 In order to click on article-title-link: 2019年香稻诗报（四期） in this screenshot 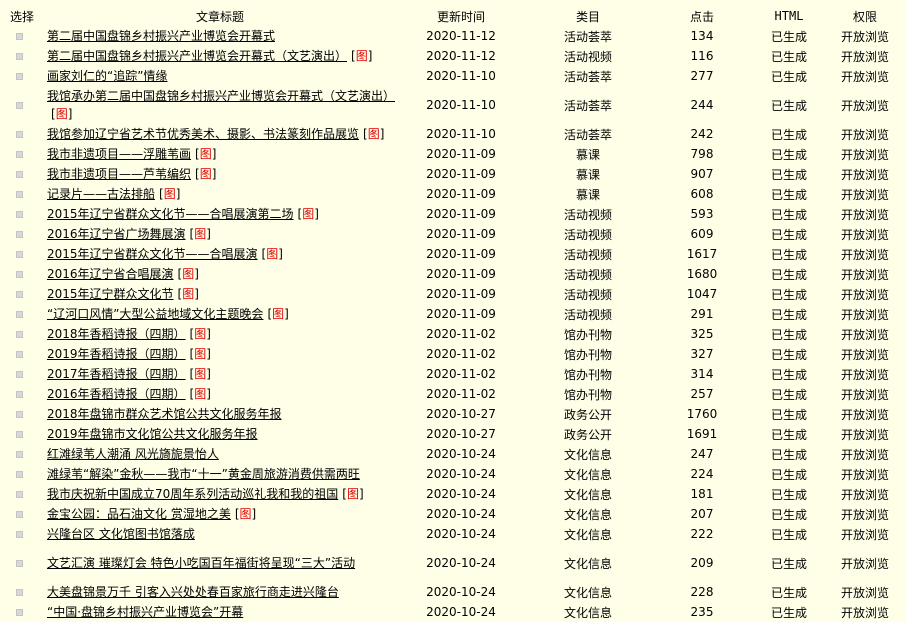, I will do `click(116, 354)`.